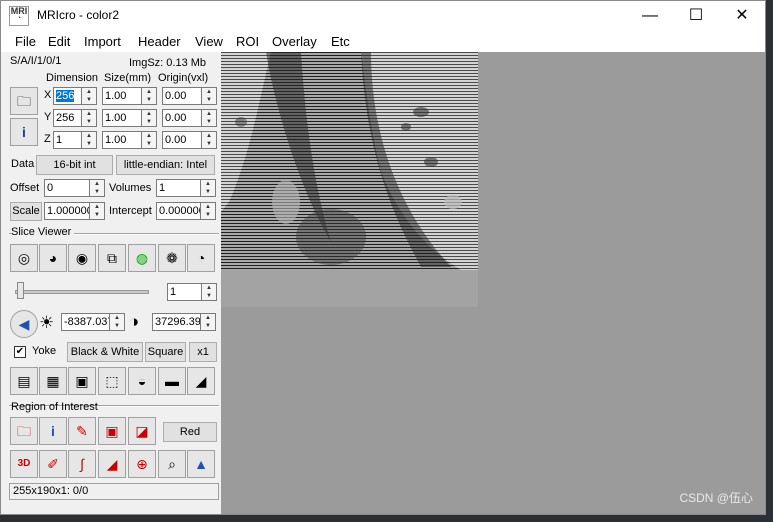  I want to click on z-origin-spinner: ▲ ▼, so click(209, 140).